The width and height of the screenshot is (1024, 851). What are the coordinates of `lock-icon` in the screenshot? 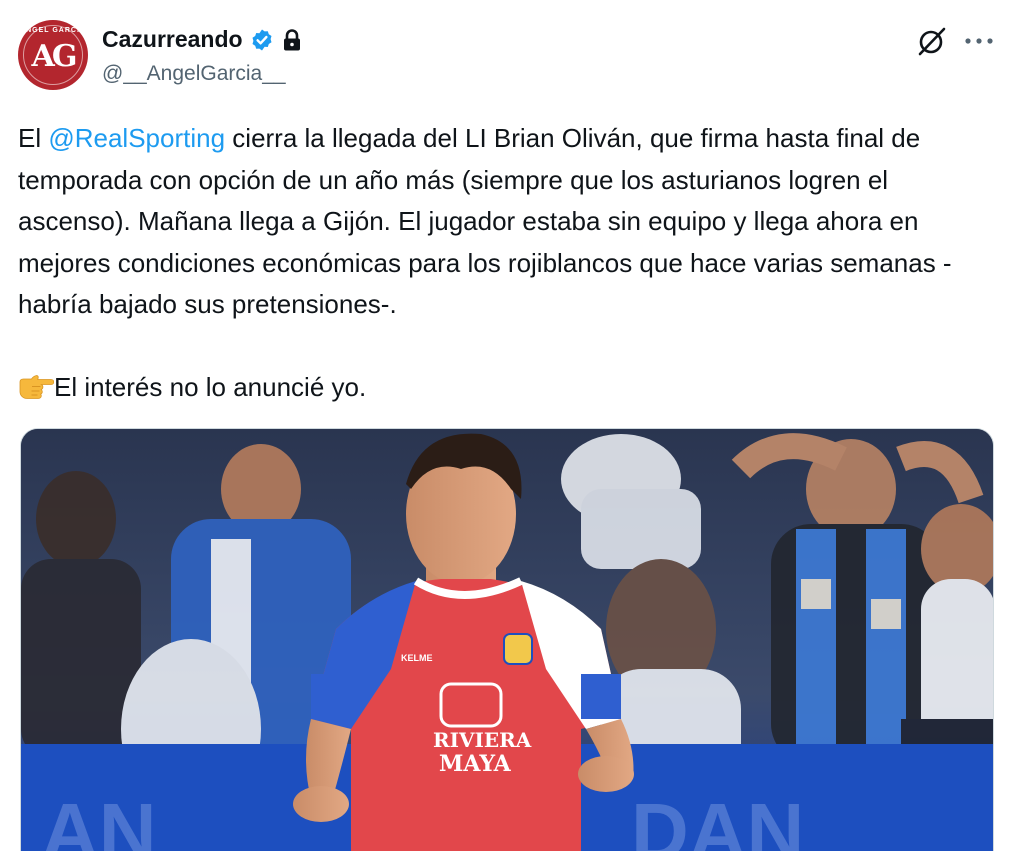 It's located at (291, 39).